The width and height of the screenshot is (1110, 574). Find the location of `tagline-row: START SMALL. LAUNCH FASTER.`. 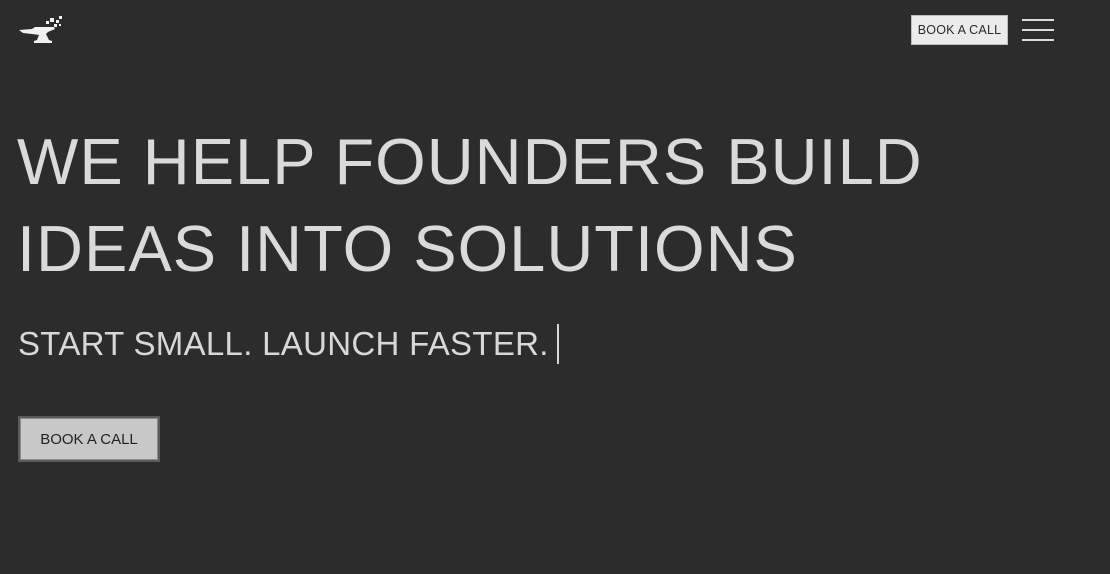

tagline-row: START SMALL. LAUNCH FASTER. is located at coordinates (288, 344).